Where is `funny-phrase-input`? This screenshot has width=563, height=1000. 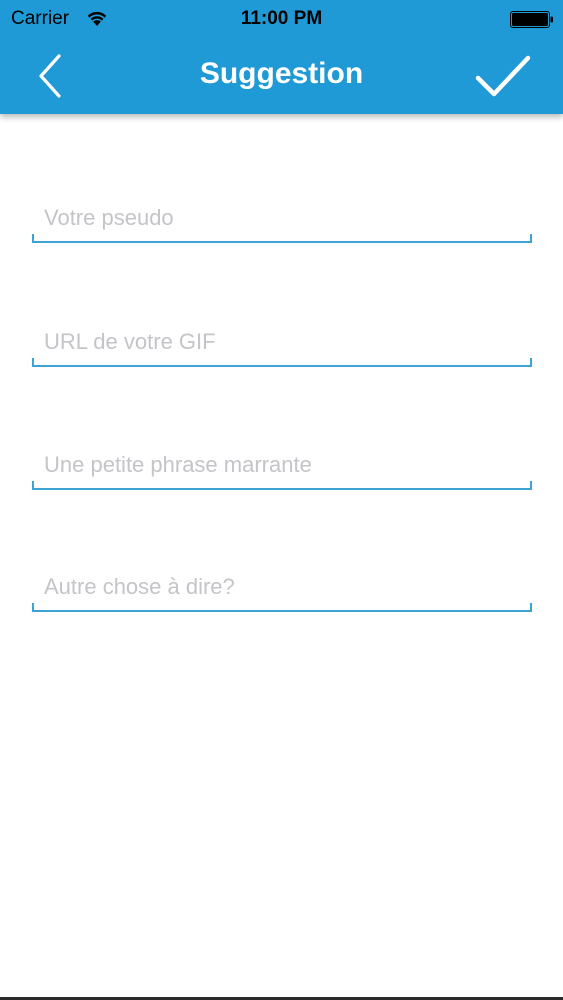
funny-phrase-input is located at coordinates (281, 465).